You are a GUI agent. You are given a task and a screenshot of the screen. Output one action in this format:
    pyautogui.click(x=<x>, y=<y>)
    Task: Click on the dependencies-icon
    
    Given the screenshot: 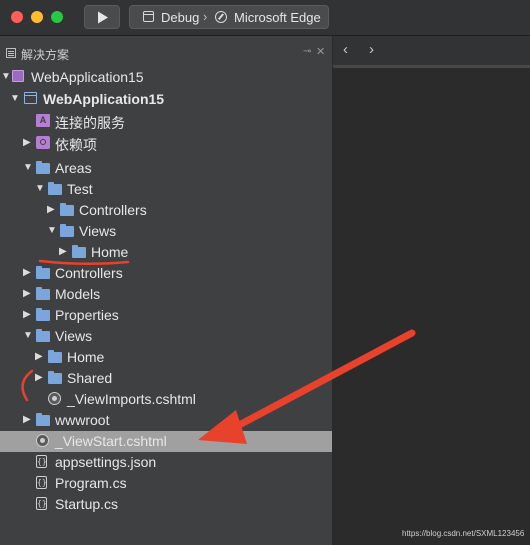 What is the action you would take?
    pyautogui.click(x=43, y=143)
    